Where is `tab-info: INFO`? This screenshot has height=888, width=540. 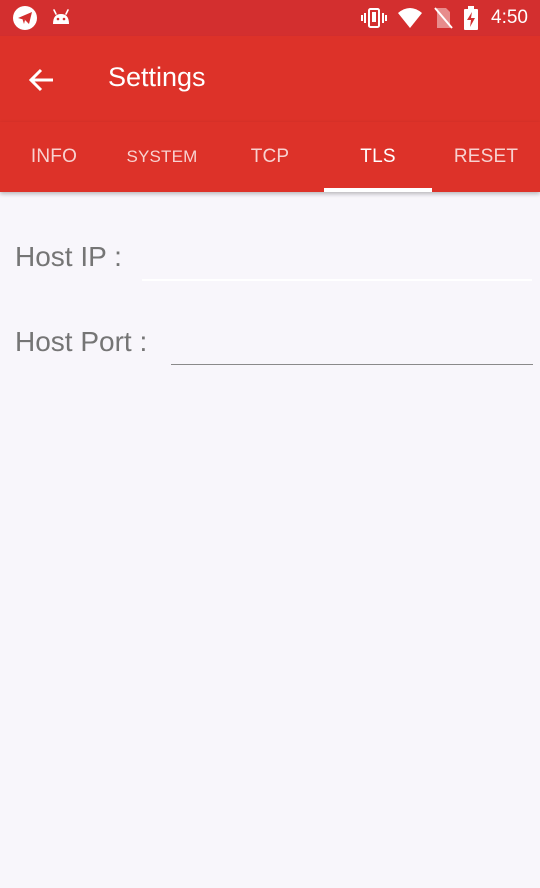 tab-info: INFO is located at coordinates (54, 157).